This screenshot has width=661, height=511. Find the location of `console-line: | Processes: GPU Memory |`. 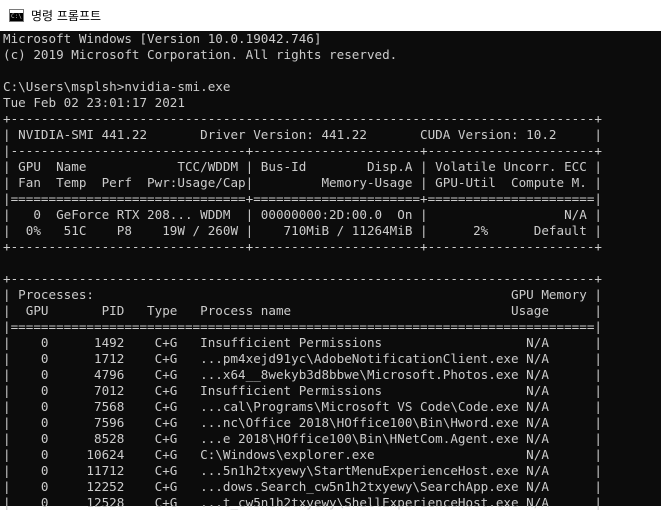

console-line: | Processes: GPU Memory | is located at coordinates (302, 294).